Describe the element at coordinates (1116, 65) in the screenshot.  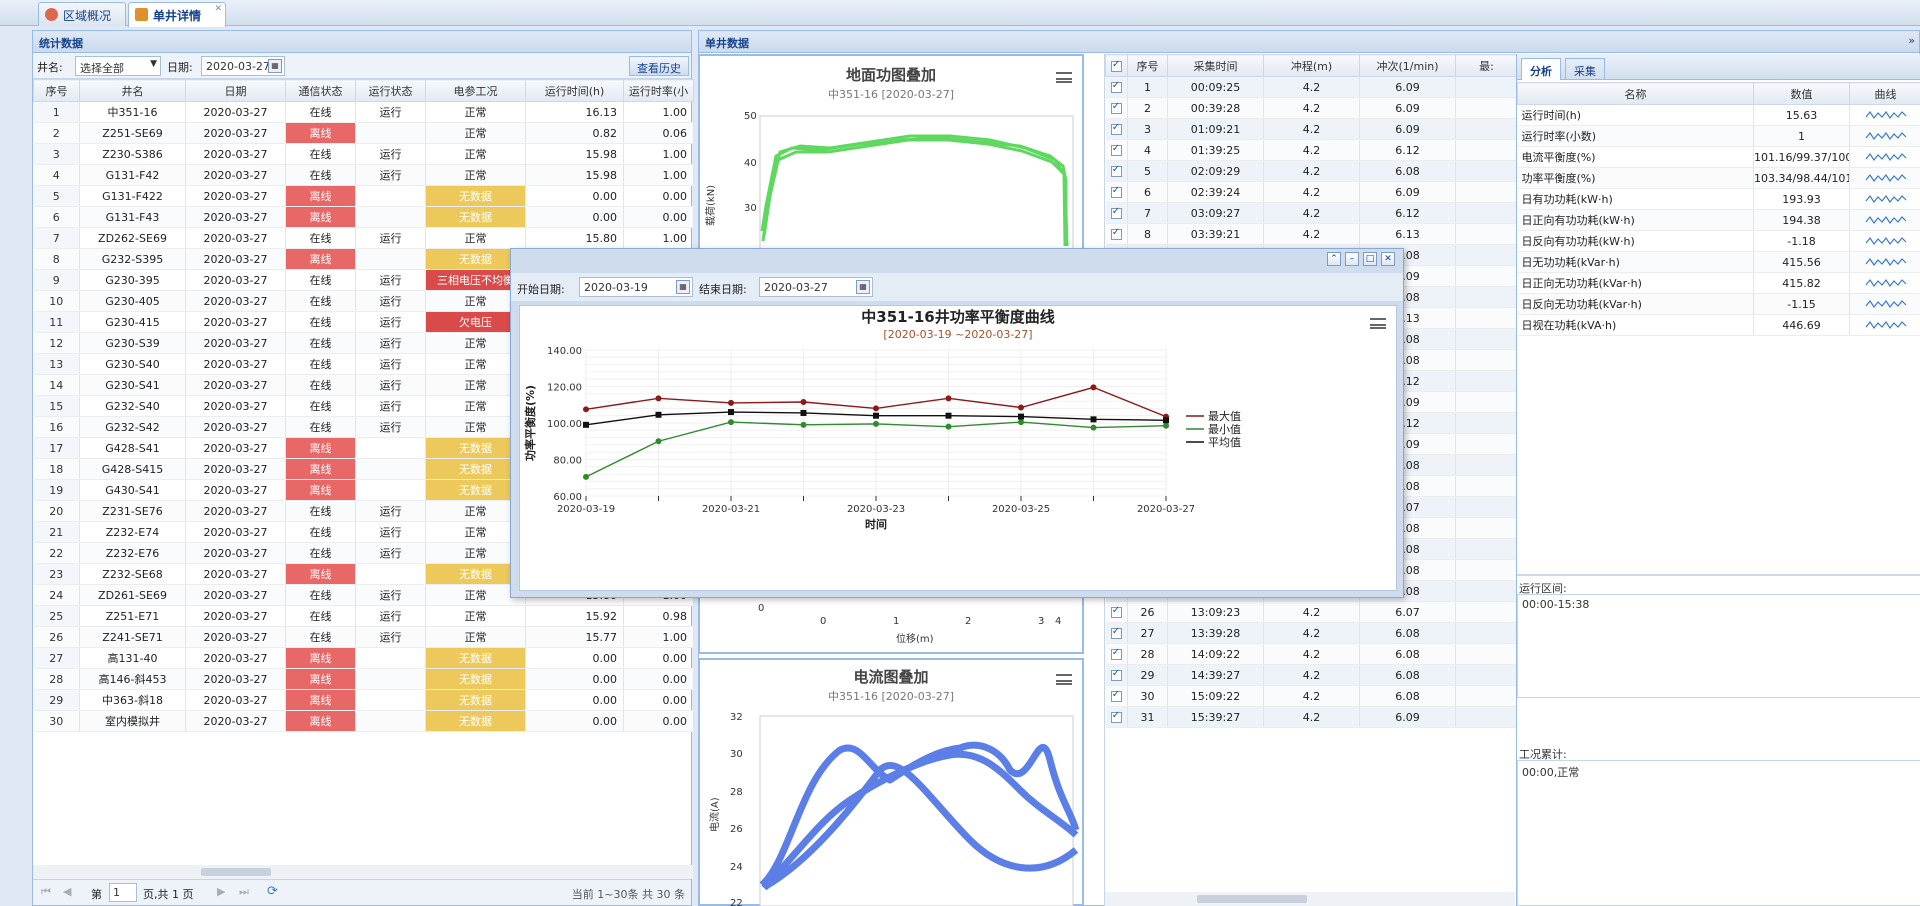
I see `select-all-checkbox` at that location.